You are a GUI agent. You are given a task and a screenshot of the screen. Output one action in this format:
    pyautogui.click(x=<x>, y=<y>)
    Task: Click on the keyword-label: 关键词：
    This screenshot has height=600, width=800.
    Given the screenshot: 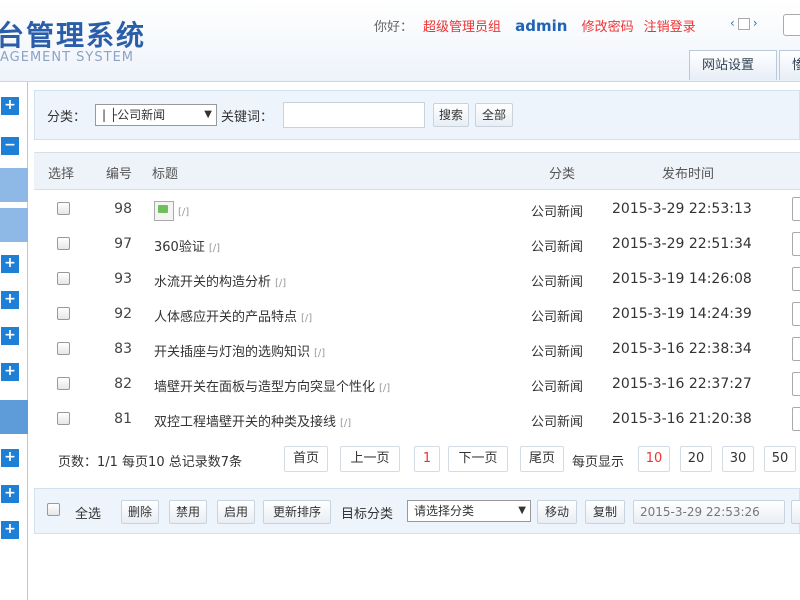 What is the action you would take?
    pyautogui.click(x=247, y=117)
    